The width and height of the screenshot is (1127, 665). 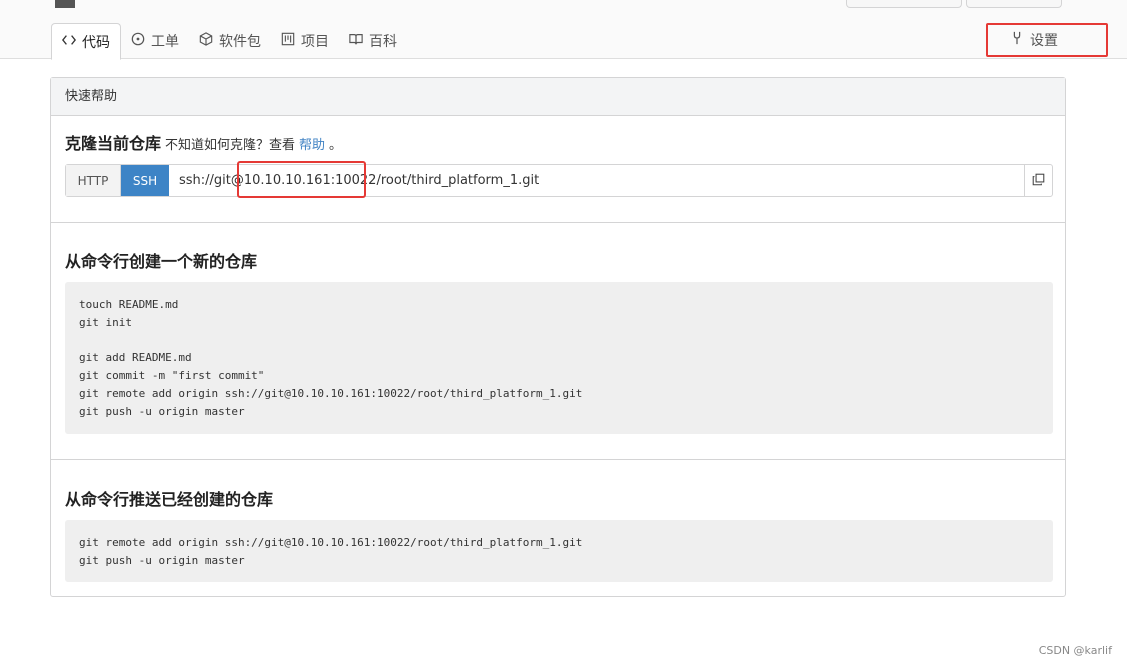 I want to click on package-icon, so click(x=206, y=41).